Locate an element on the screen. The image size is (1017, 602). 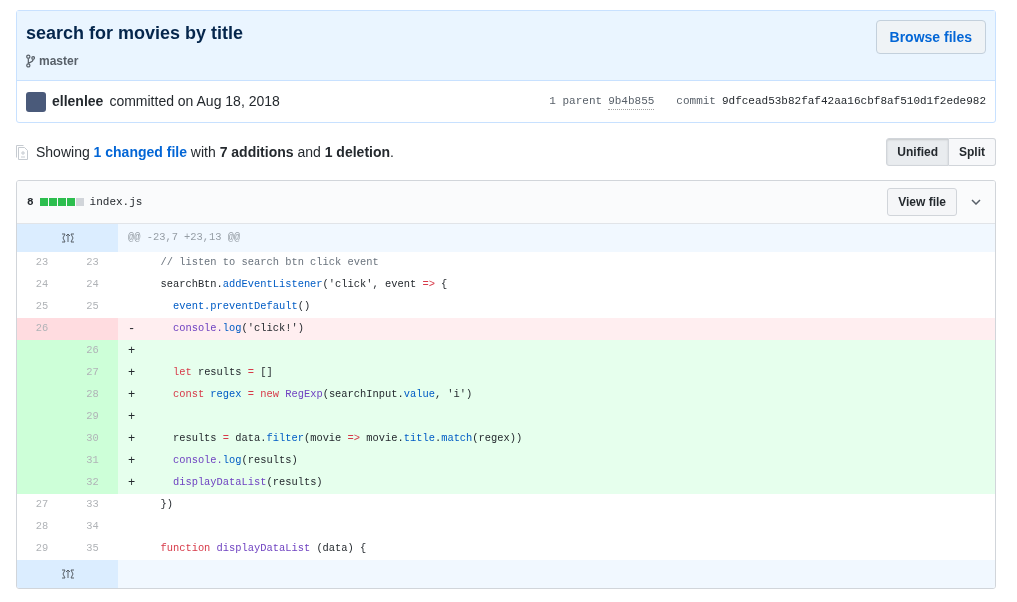
diff-summary: Showing 1 changed file with 7 additions and 1 deletion. is located at coordinates (215, 152).